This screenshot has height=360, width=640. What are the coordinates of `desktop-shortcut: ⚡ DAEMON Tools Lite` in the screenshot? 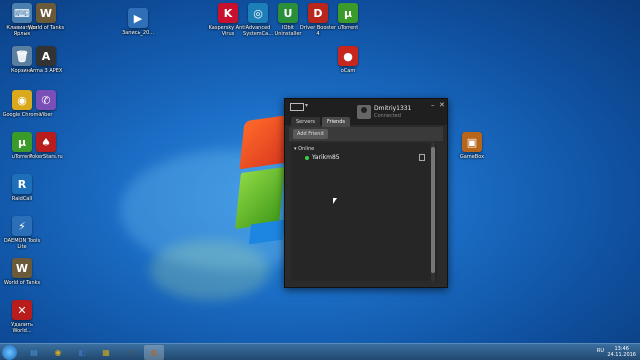 It's located at (22, 233).